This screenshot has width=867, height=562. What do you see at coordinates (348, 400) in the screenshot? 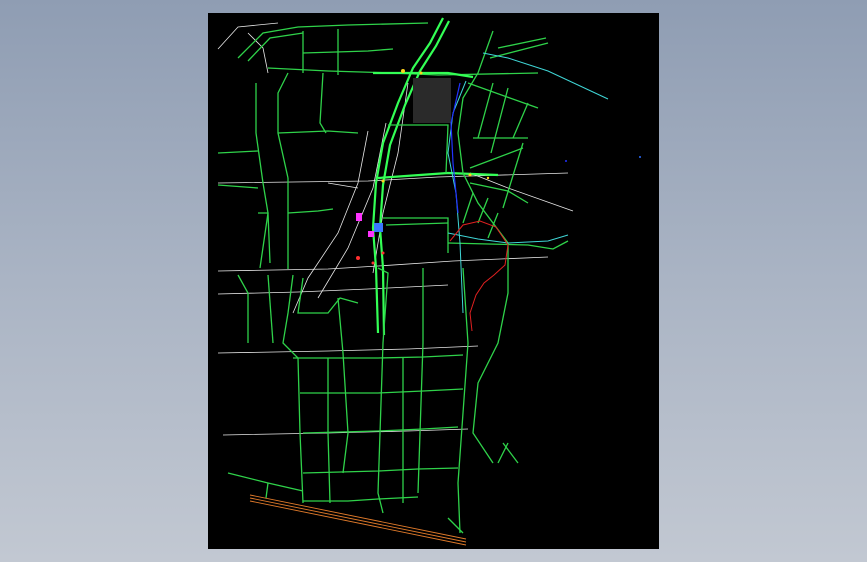
I see `road-network-south` at bounding box center [348, 400].